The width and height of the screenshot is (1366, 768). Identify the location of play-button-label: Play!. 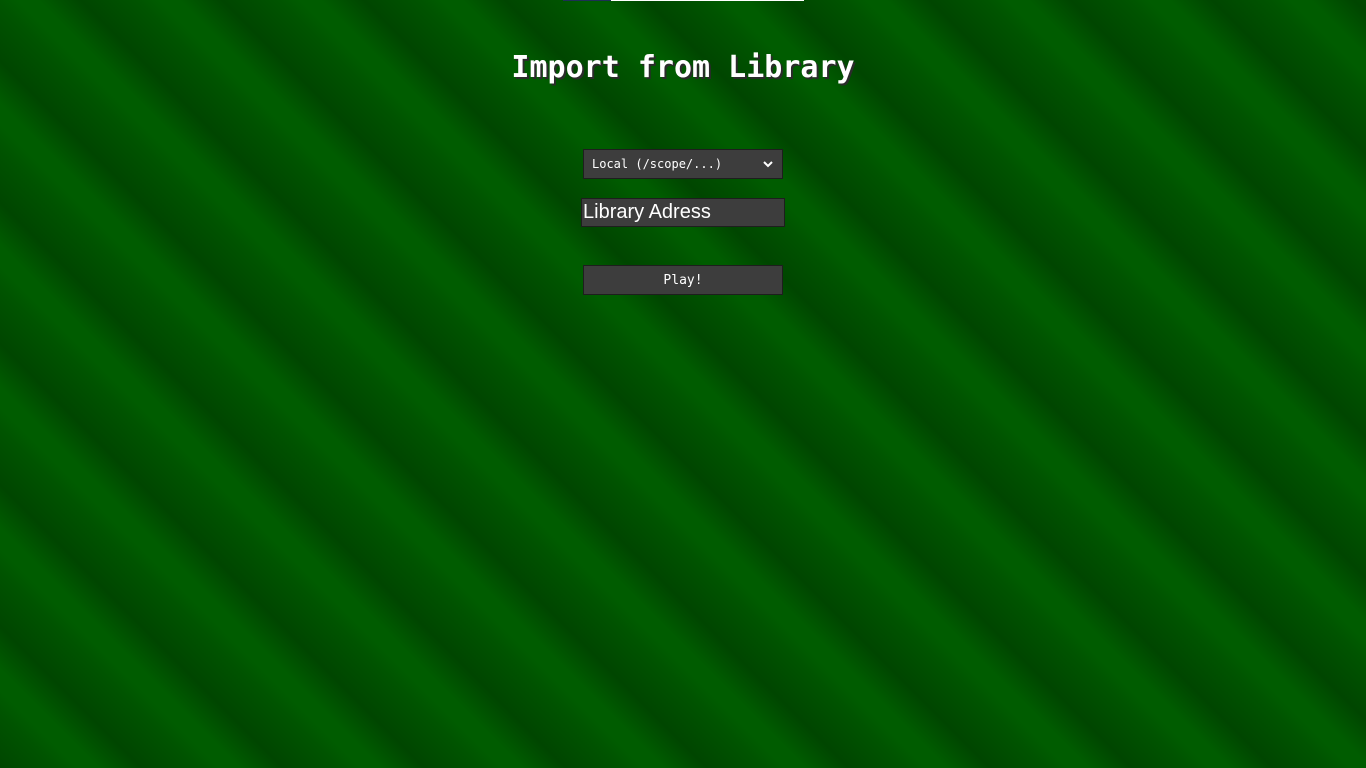
(683, 280).